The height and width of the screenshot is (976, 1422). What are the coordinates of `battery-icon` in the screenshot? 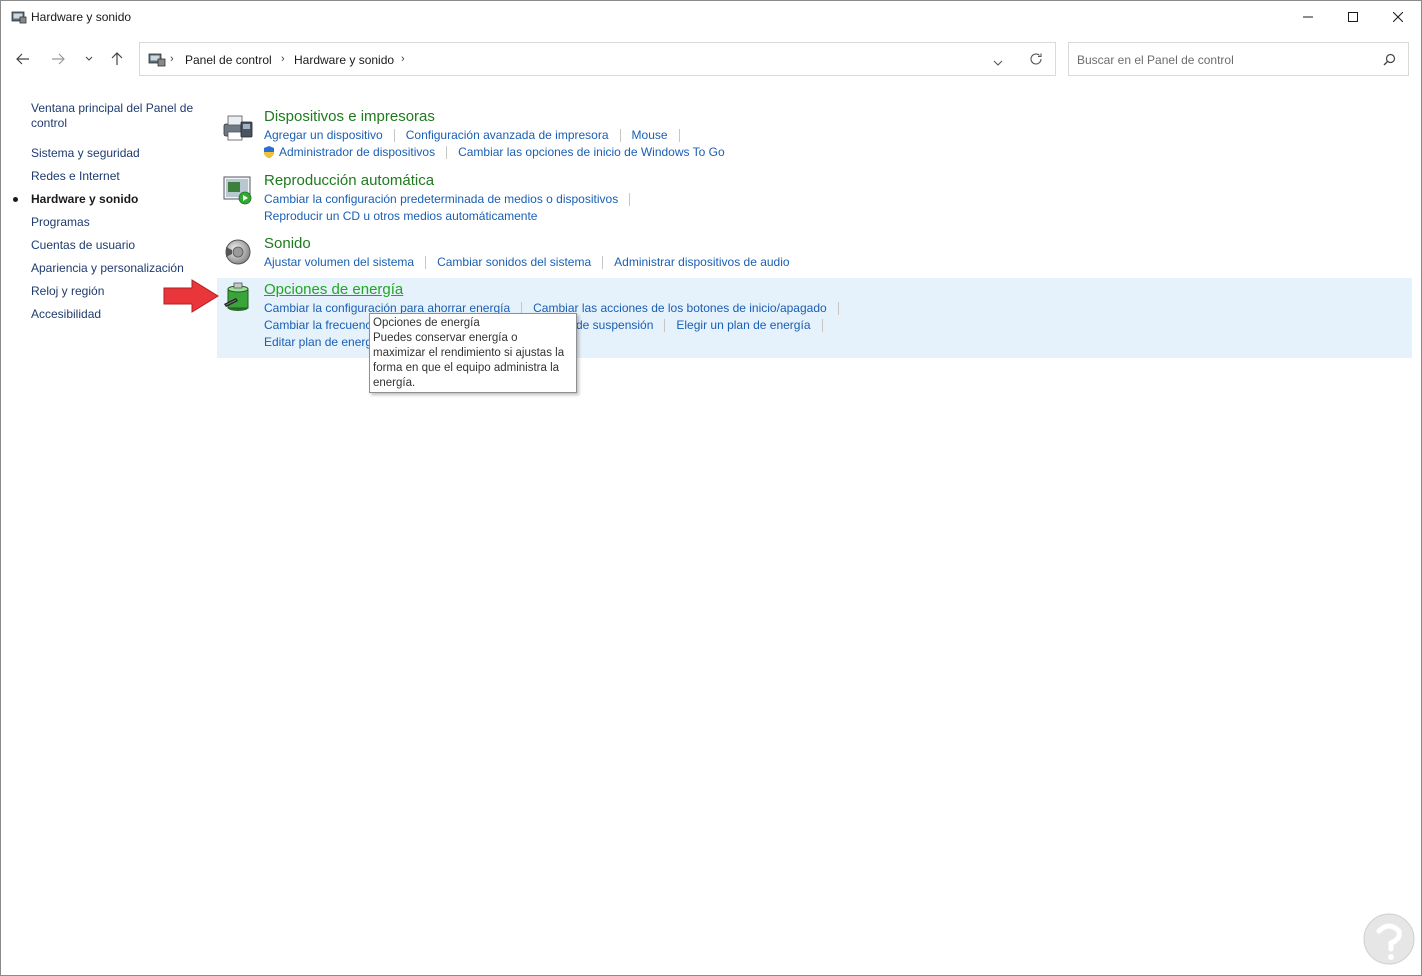 It's located at (238, 297).